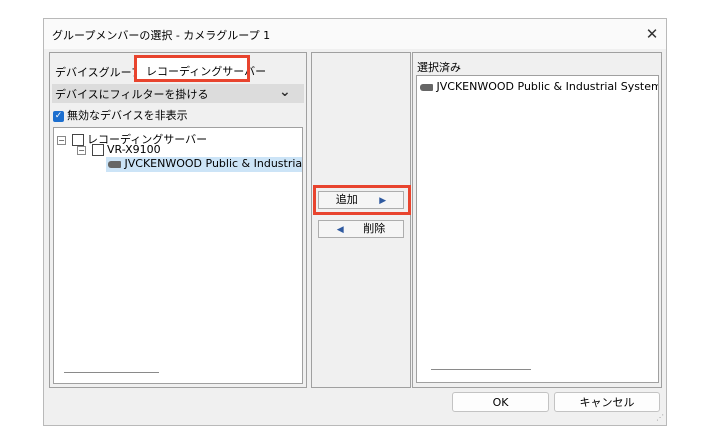  Describe the element at coordinates (58, 116) in the screenshot. I see `checkbox-checked-icon: ✓` at that location.